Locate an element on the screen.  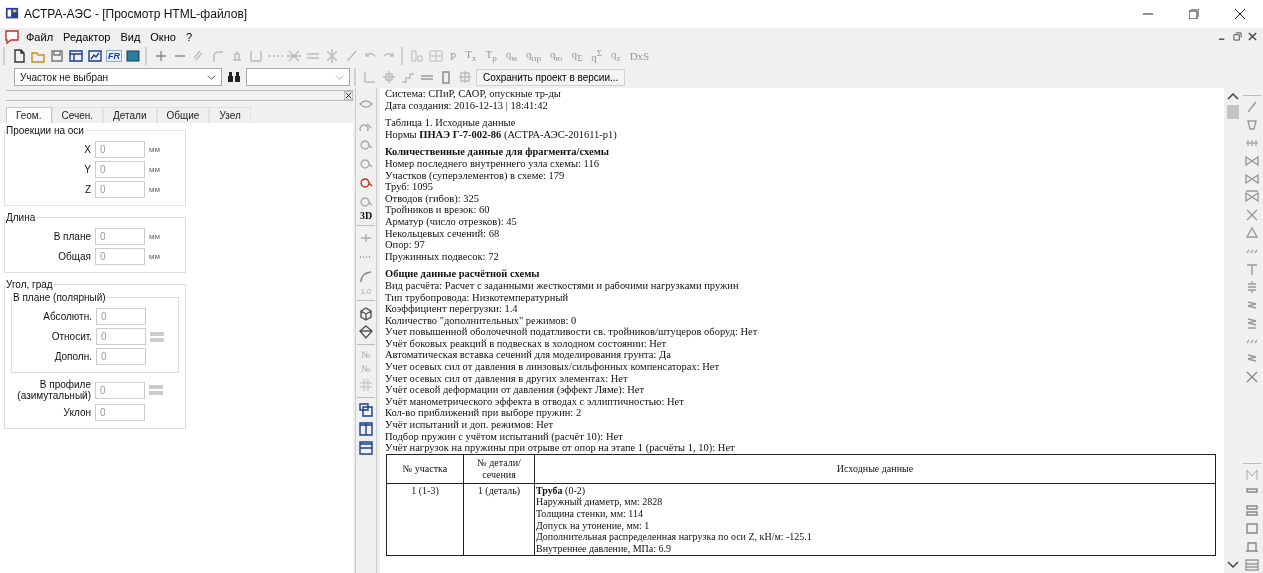
scroll-down-icon is located at coordinates (1232, 565).